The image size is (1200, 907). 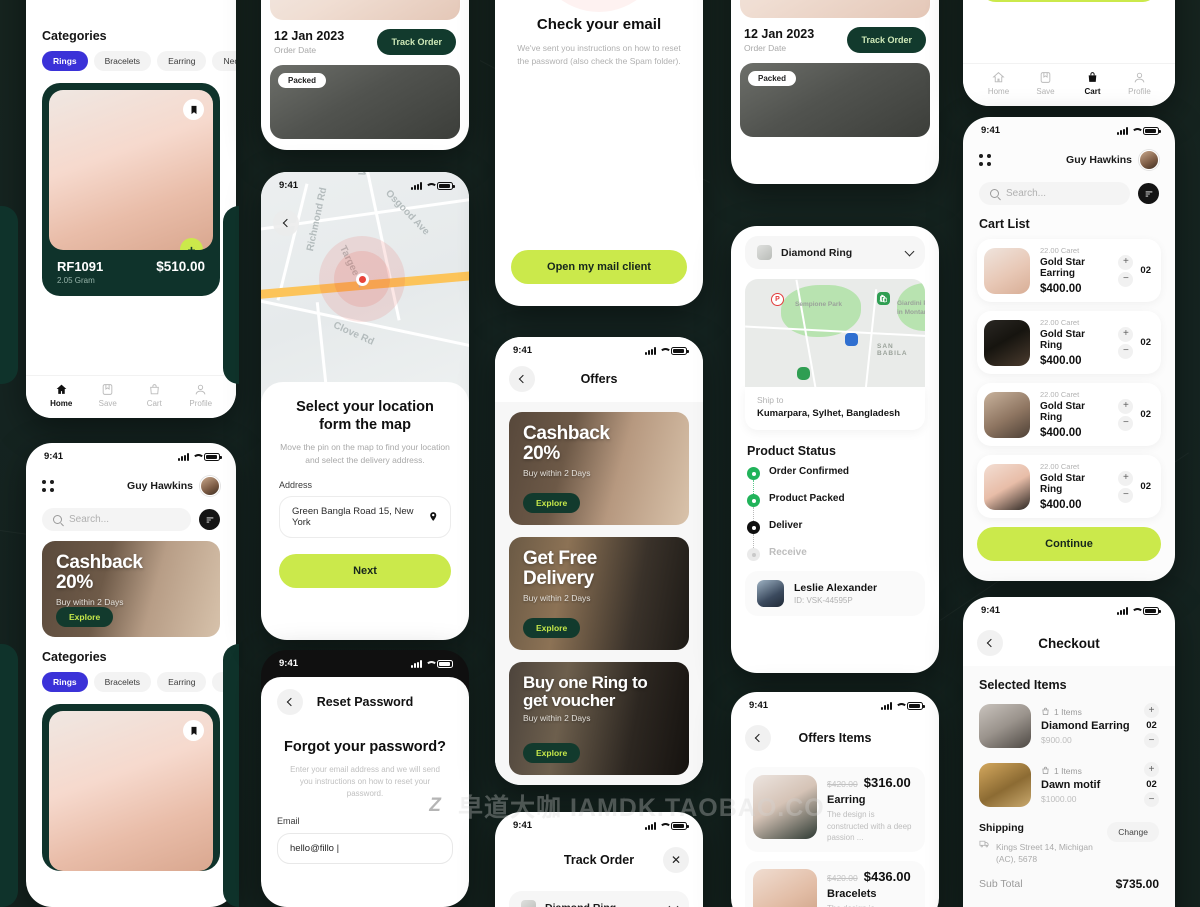 I want to click on add-to-cart-button: +, so click(x=191, y=244).